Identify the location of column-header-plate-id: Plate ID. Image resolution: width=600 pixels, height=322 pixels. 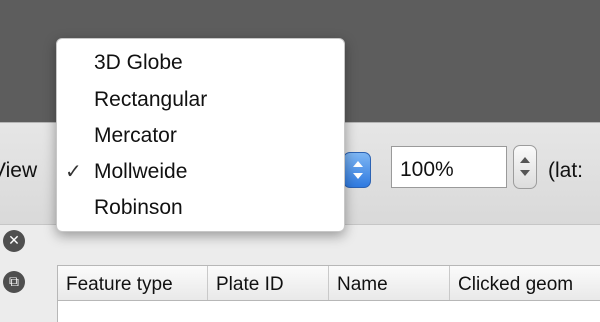
(268, 283).